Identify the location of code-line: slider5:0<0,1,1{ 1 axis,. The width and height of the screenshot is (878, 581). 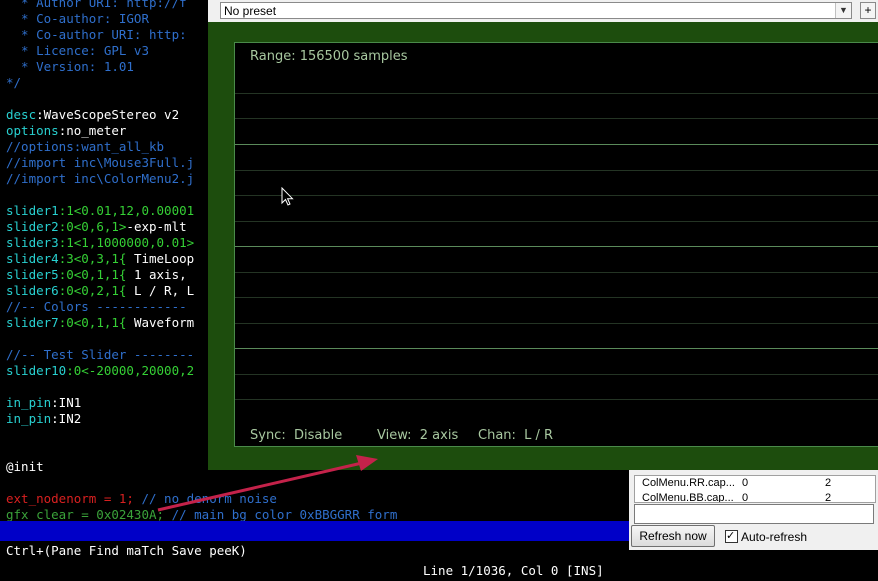
(96, 275).